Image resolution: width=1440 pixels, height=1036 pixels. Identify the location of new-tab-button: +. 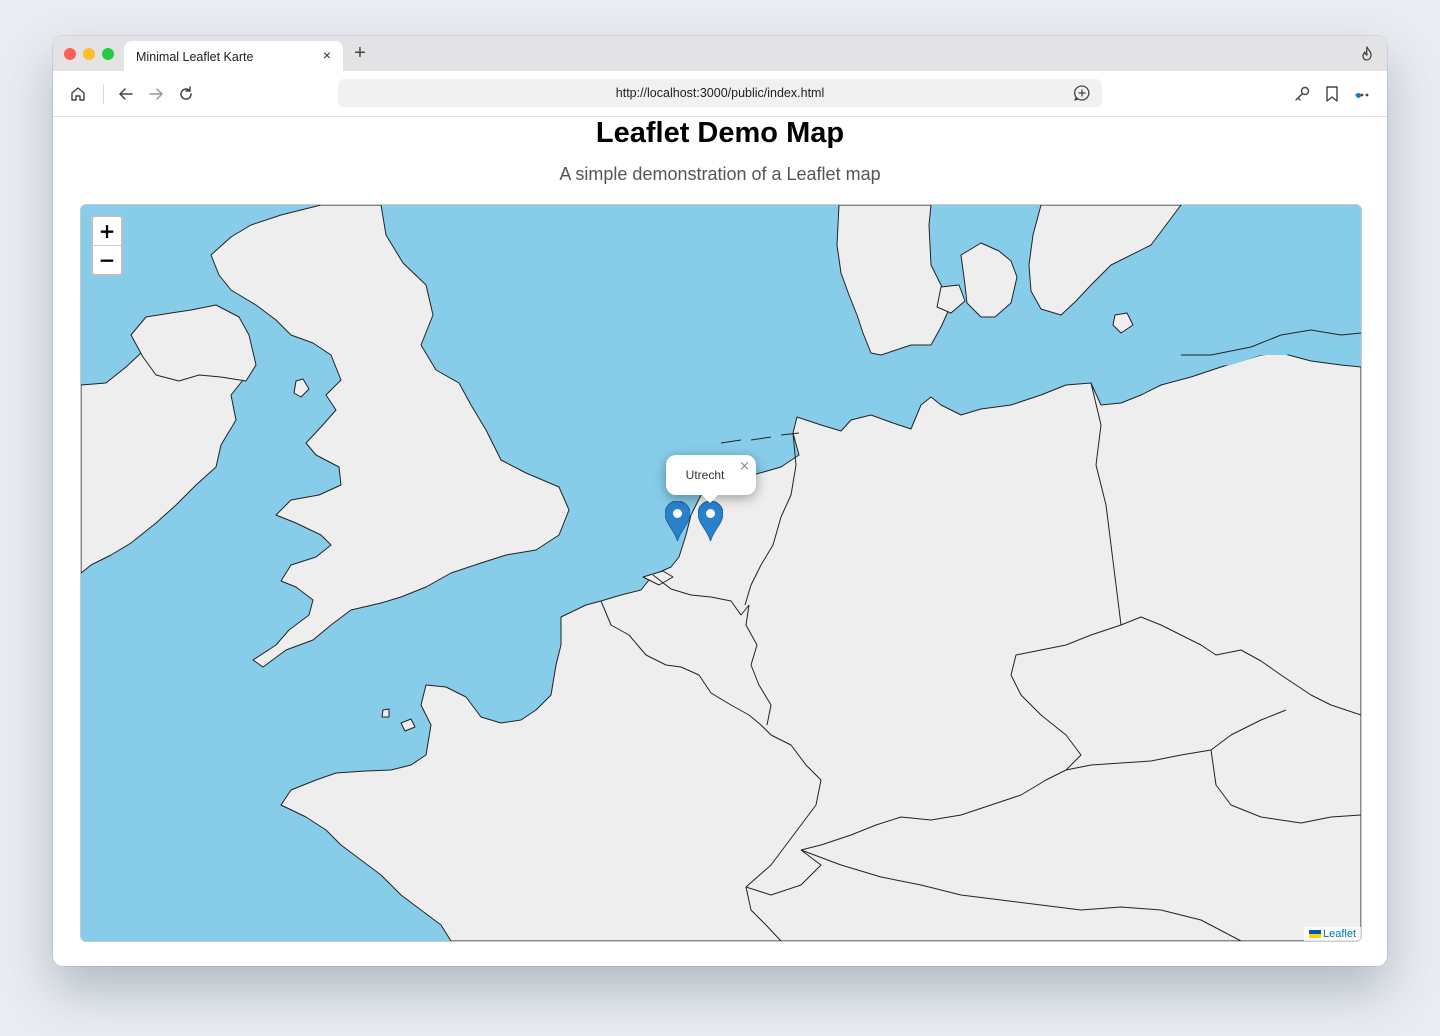
(360, 53).